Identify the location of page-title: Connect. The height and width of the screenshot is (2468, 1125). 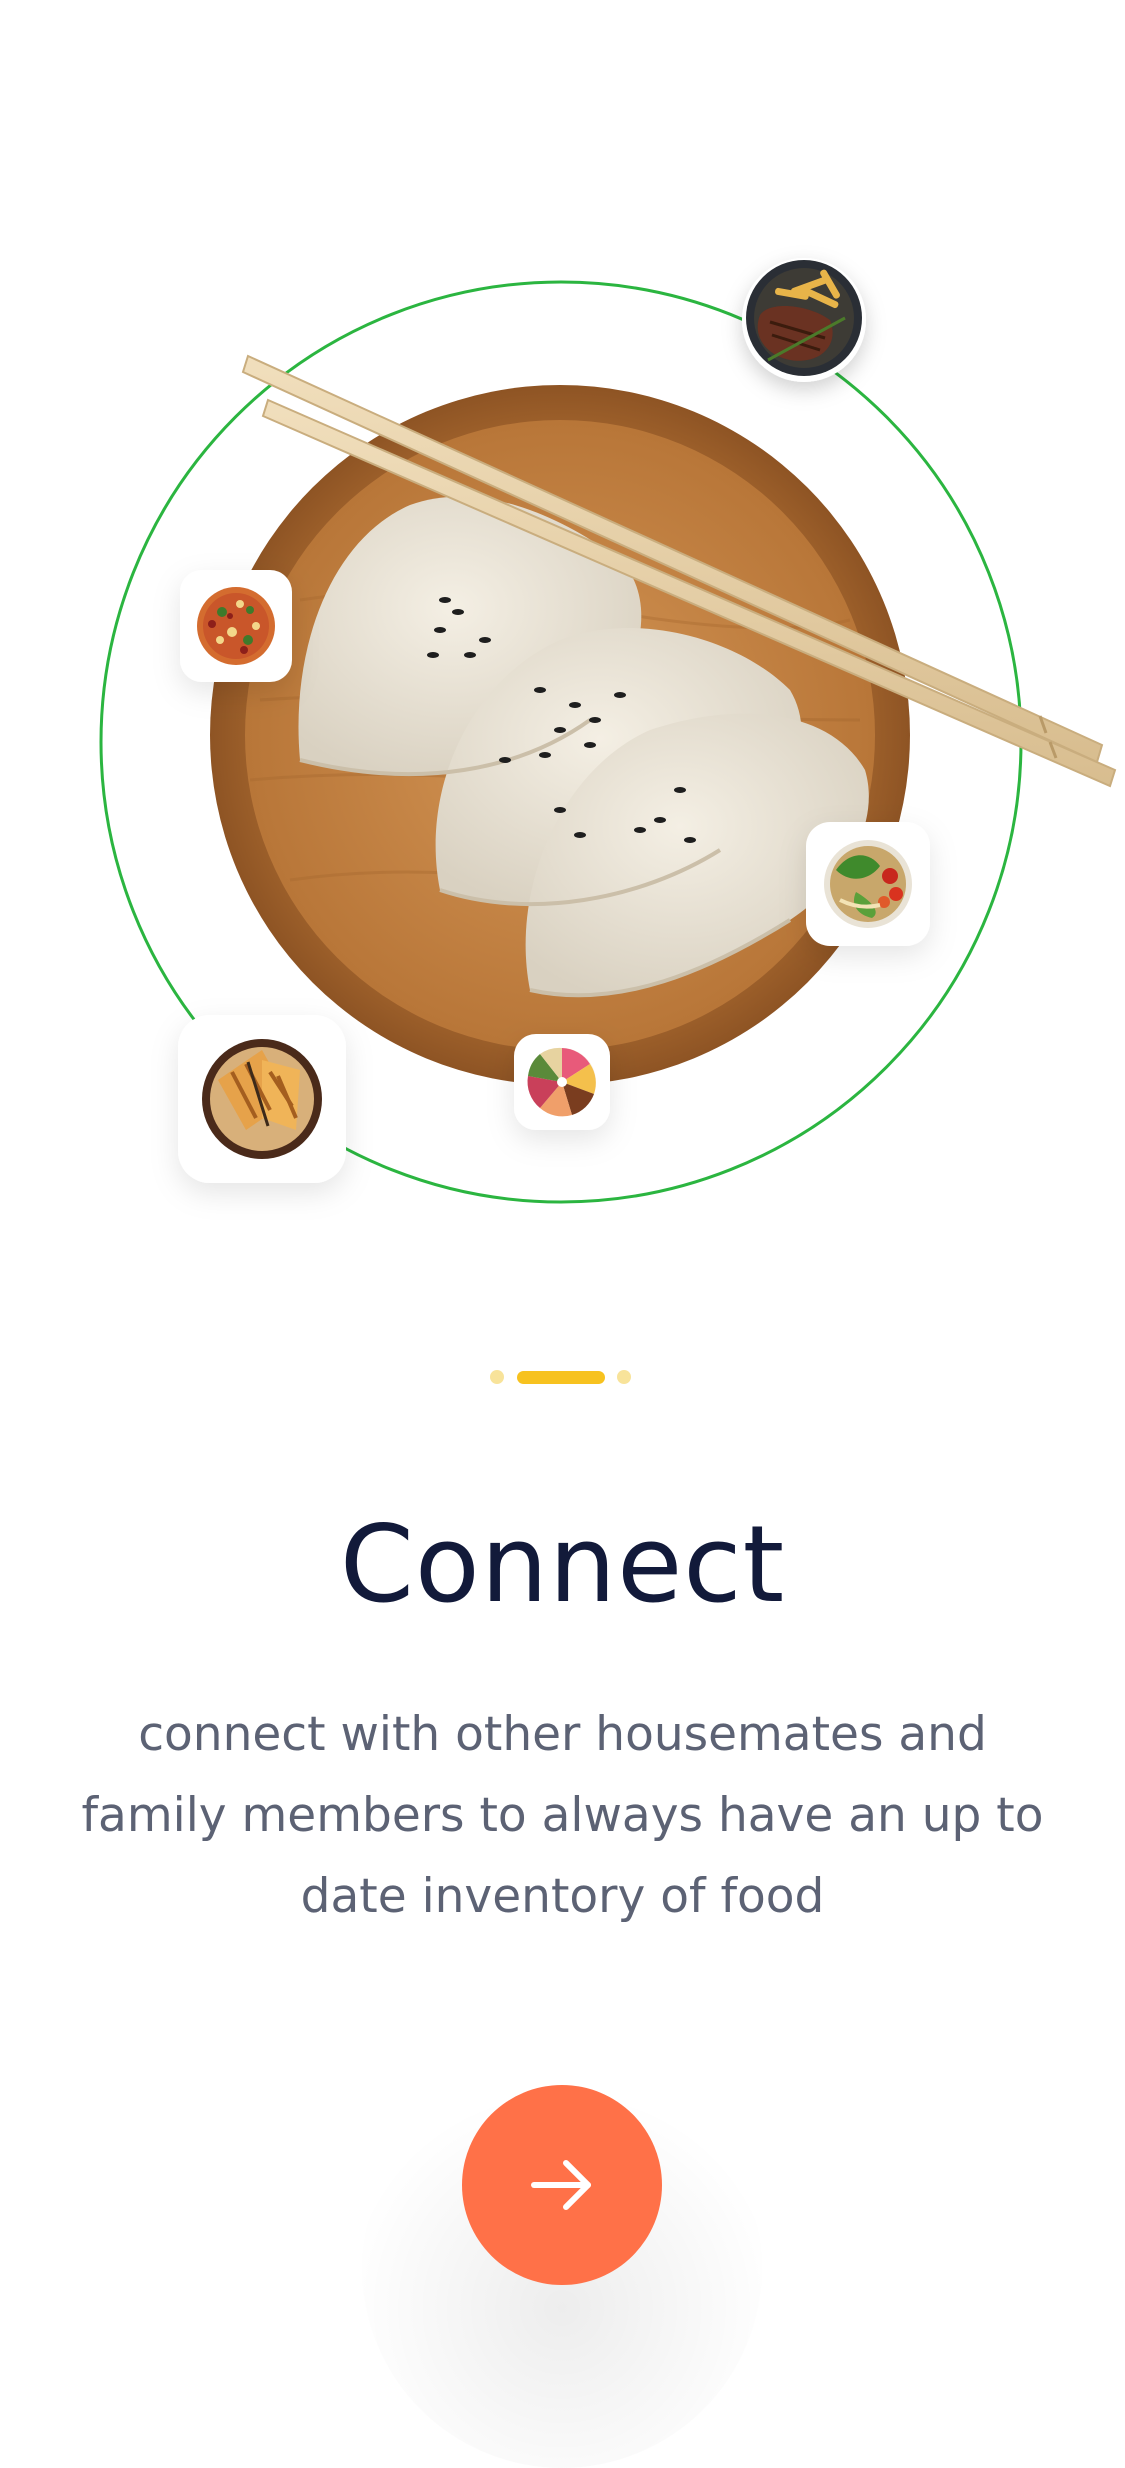
(562, 1564).